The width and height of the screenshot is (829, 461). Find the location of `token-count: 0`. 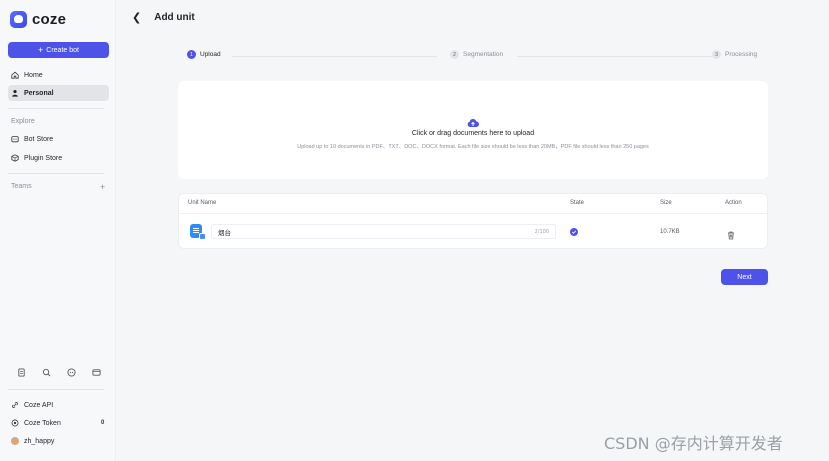

token-count: 0 is located at coordinates (103, 423).